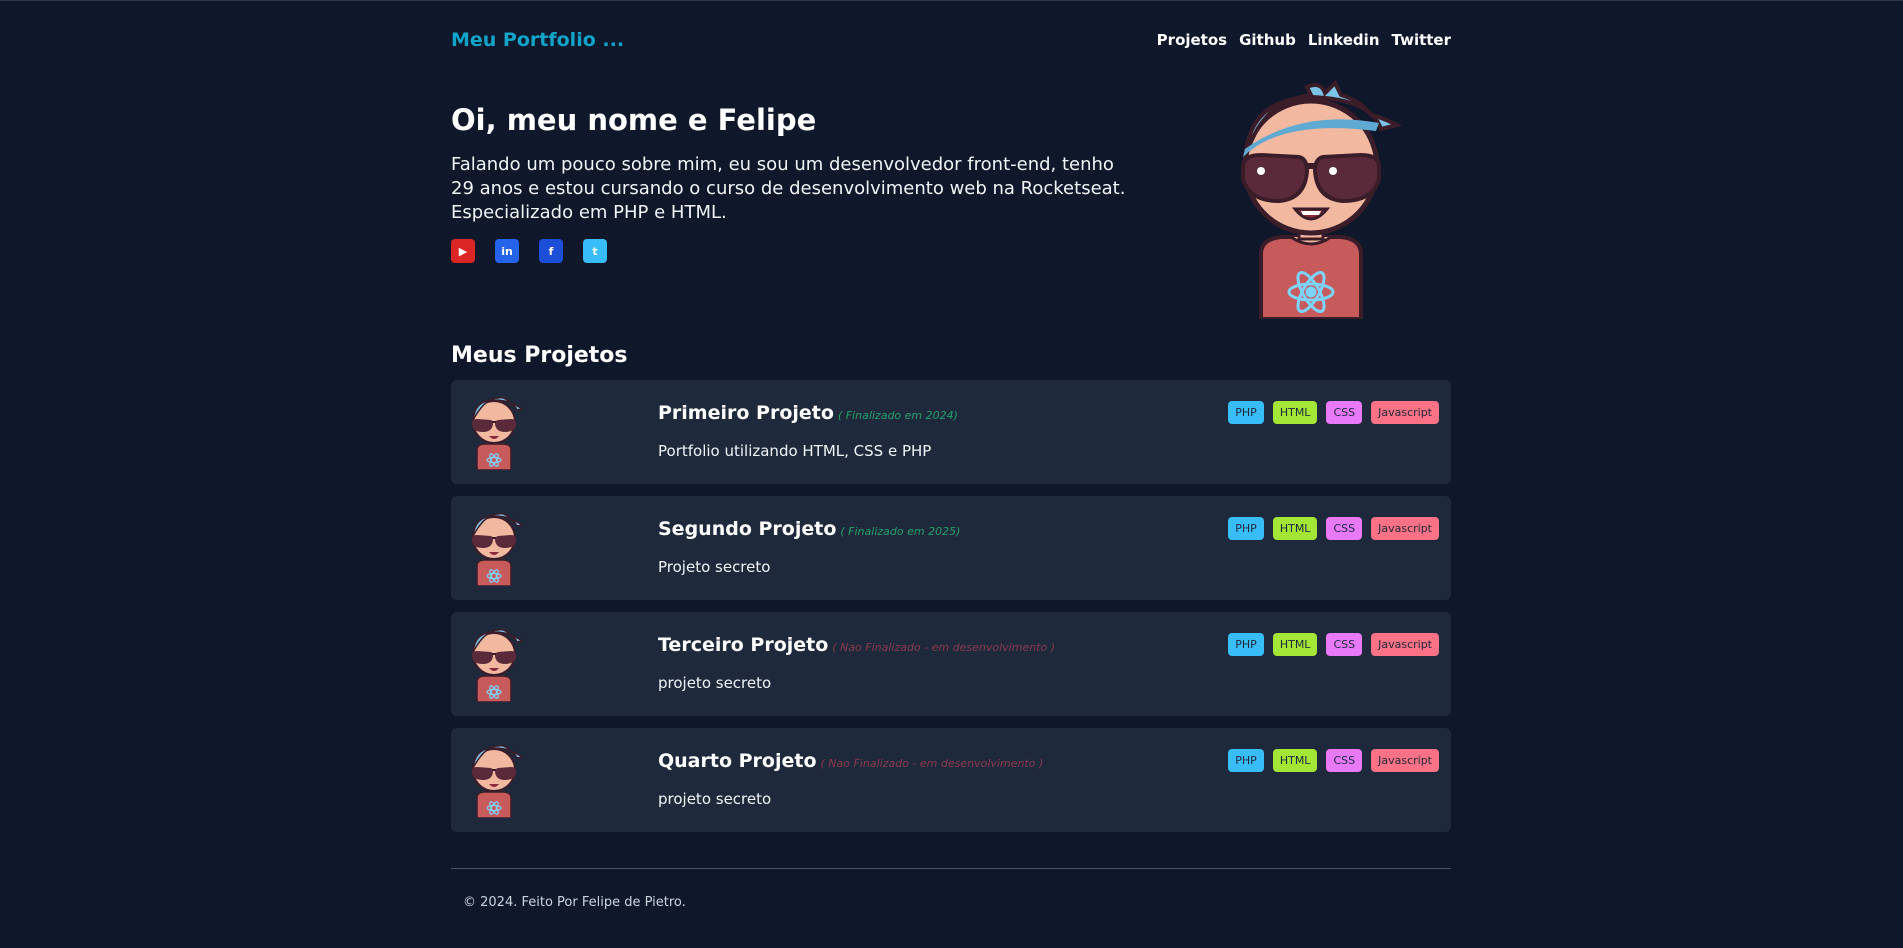 The image size is (1903, 948). Describe the element at coordinates (595, 251) in the screenshot. I see `twitter-icon: t` at that location.